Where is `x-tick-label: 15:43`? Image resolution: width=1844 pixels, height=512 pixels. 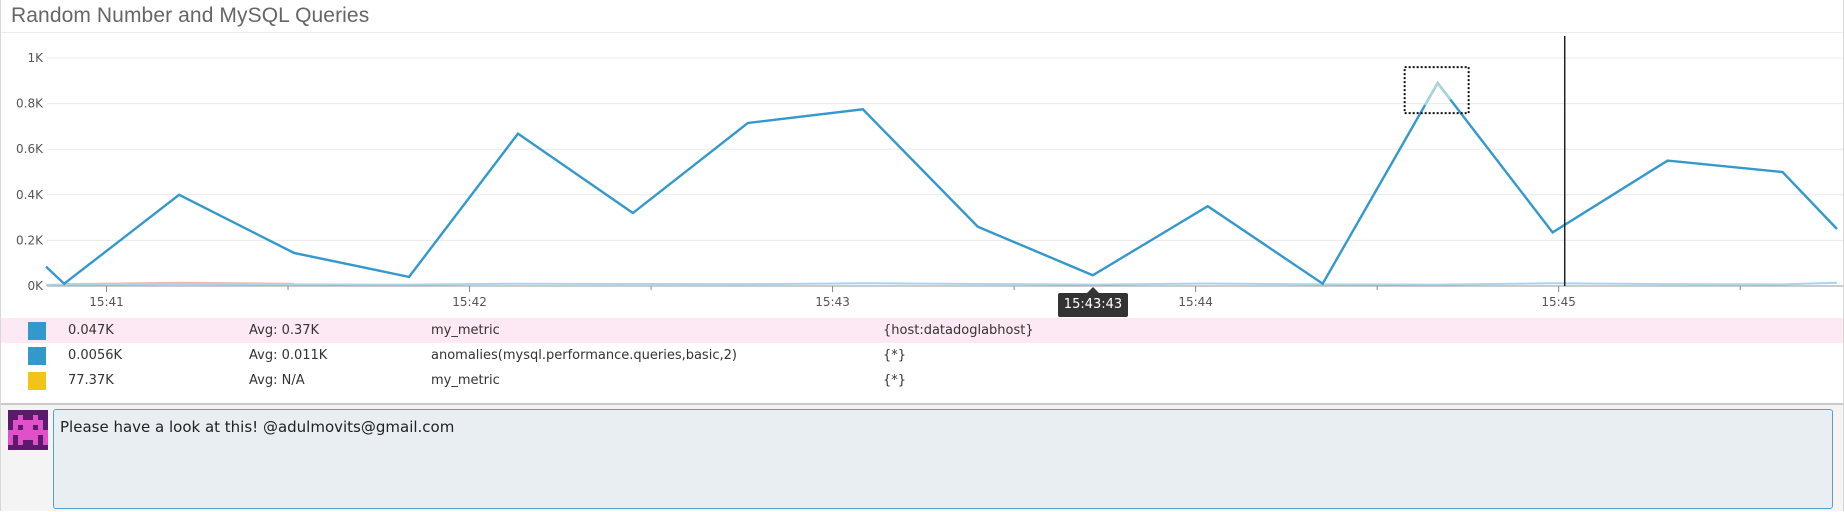 x-tick-label: 15:43 is located at coordinates (832, 302).